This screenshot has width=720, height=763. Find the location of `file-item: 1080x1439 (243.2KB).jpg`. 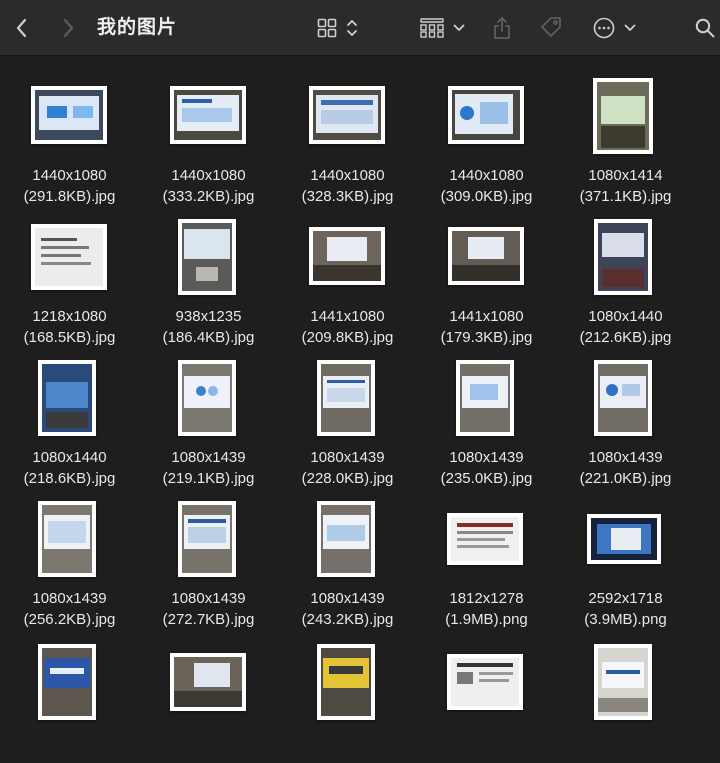

file-item: 1080x1439 (243.2KB).jpg is located at coordinates (347, 554).